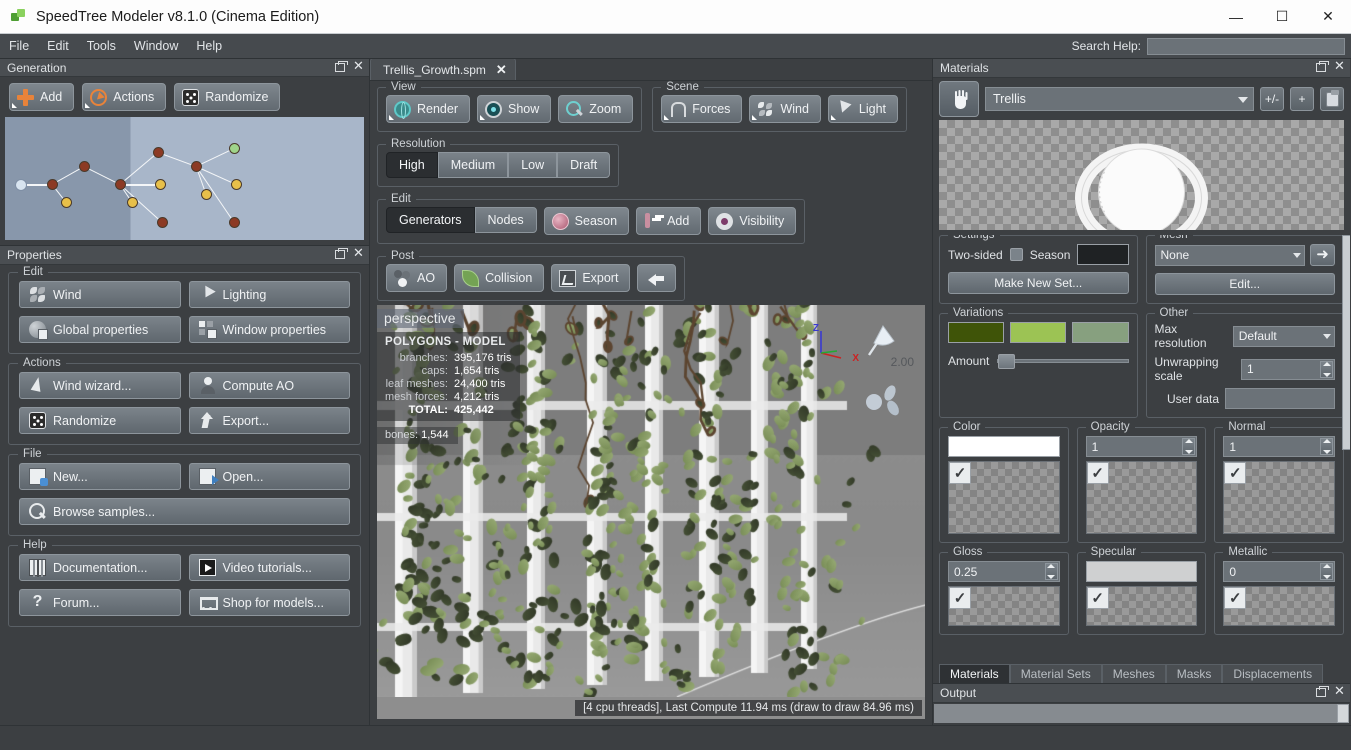 Image resolution: width=1351 pixels, height=750 pixels. Describe the element at coordinates (1097, 598) in the screenshot. I see `specular-enabled-checkbox: ✓` at that location.